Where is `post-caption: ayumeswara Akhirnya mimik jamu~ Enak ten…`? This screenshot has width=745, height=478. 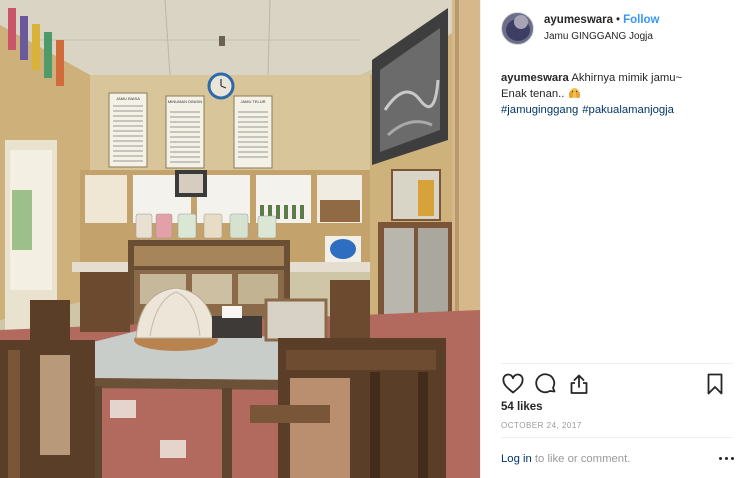
post-caption: ayumeswara Akhirnya mimik jamu~ Enak ten… is located at coordinates (617, 94).